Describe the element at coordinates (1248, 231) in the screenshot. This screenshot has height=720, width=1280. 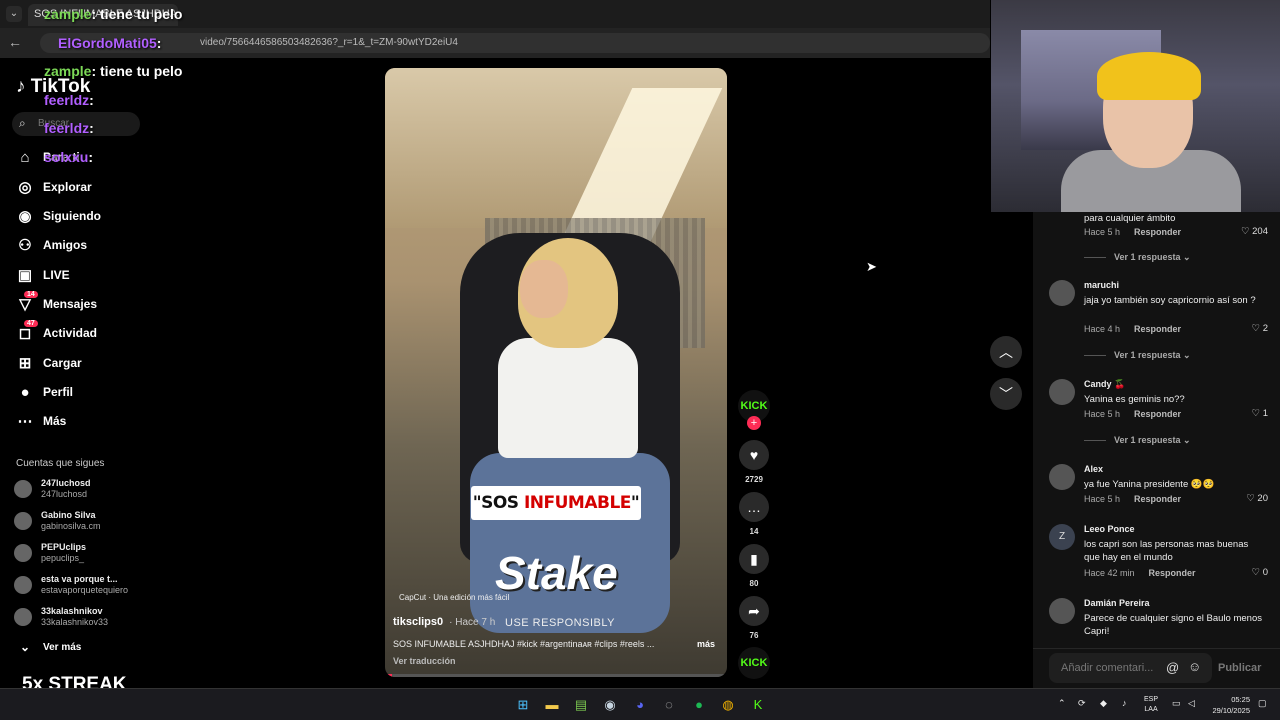
I see `comment-like-button: ♡ 204` at that location.